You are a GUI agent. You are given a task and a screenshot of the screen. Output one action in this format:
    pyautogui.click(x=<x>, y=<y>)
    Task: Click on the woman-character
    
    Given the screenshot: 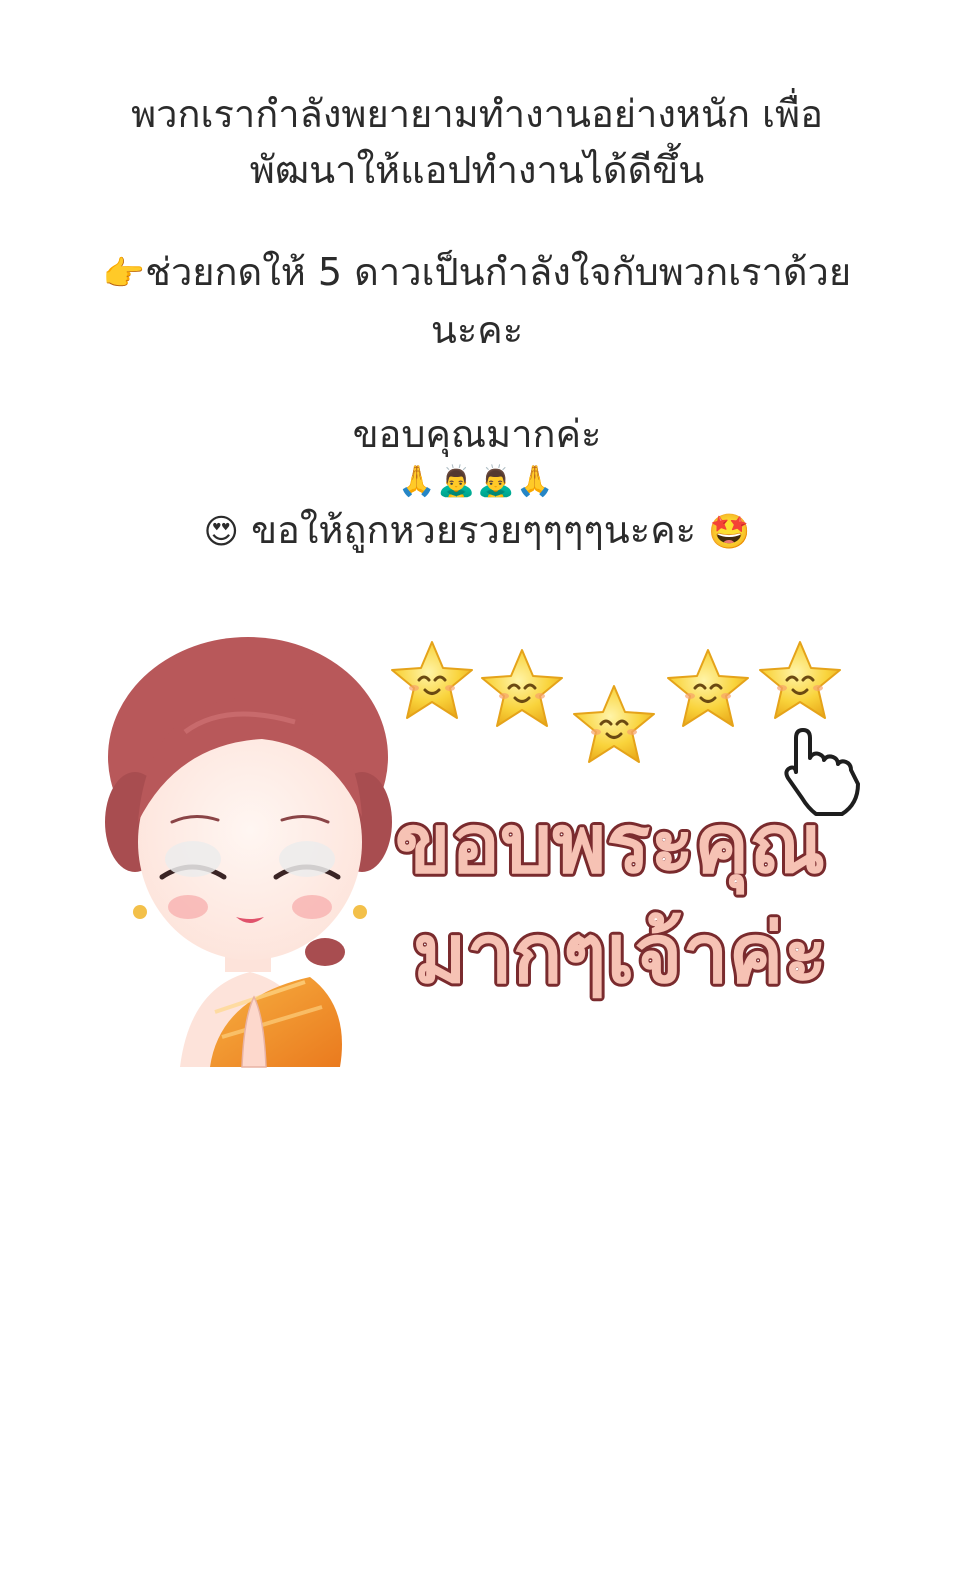 What is the action you would take?
    pyautogui.click(x=248, y=852)
    